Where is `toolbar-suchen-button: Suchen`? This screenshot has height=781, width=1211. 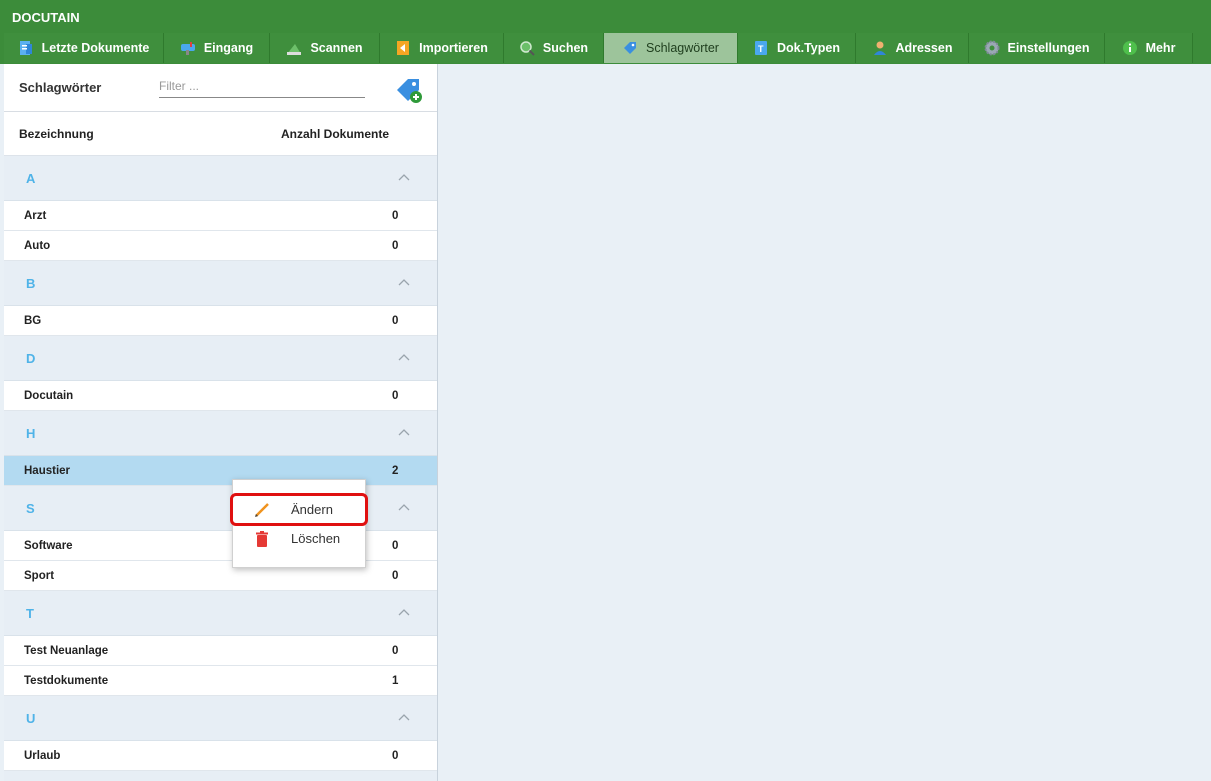 toolbar-suchen-button: Suchen is located at coordinates (554, 48).